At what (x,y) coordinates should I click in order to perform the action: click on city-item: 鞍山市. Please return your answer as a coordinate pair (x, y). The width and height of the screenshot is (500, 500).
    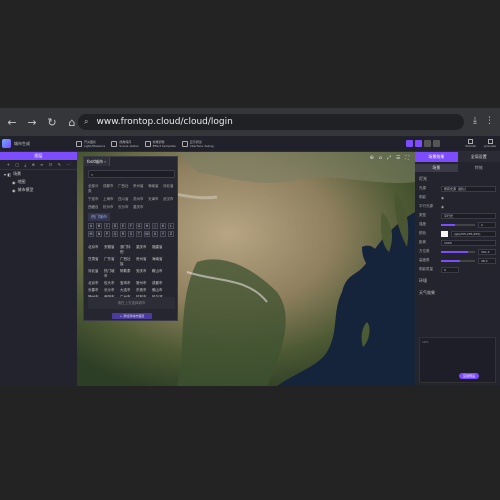
    Looking at the image, I should click on (158, 274).